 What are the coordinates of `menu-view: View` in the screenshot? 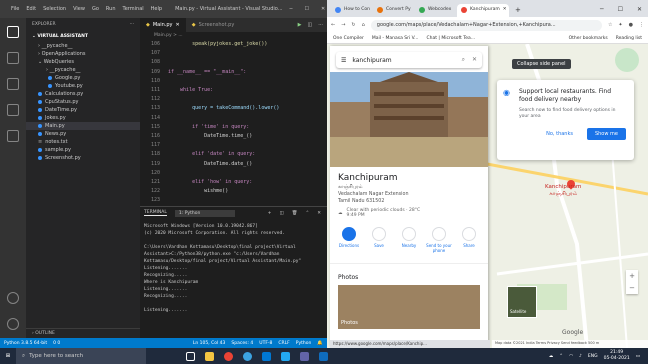 It's located at (79, 9).